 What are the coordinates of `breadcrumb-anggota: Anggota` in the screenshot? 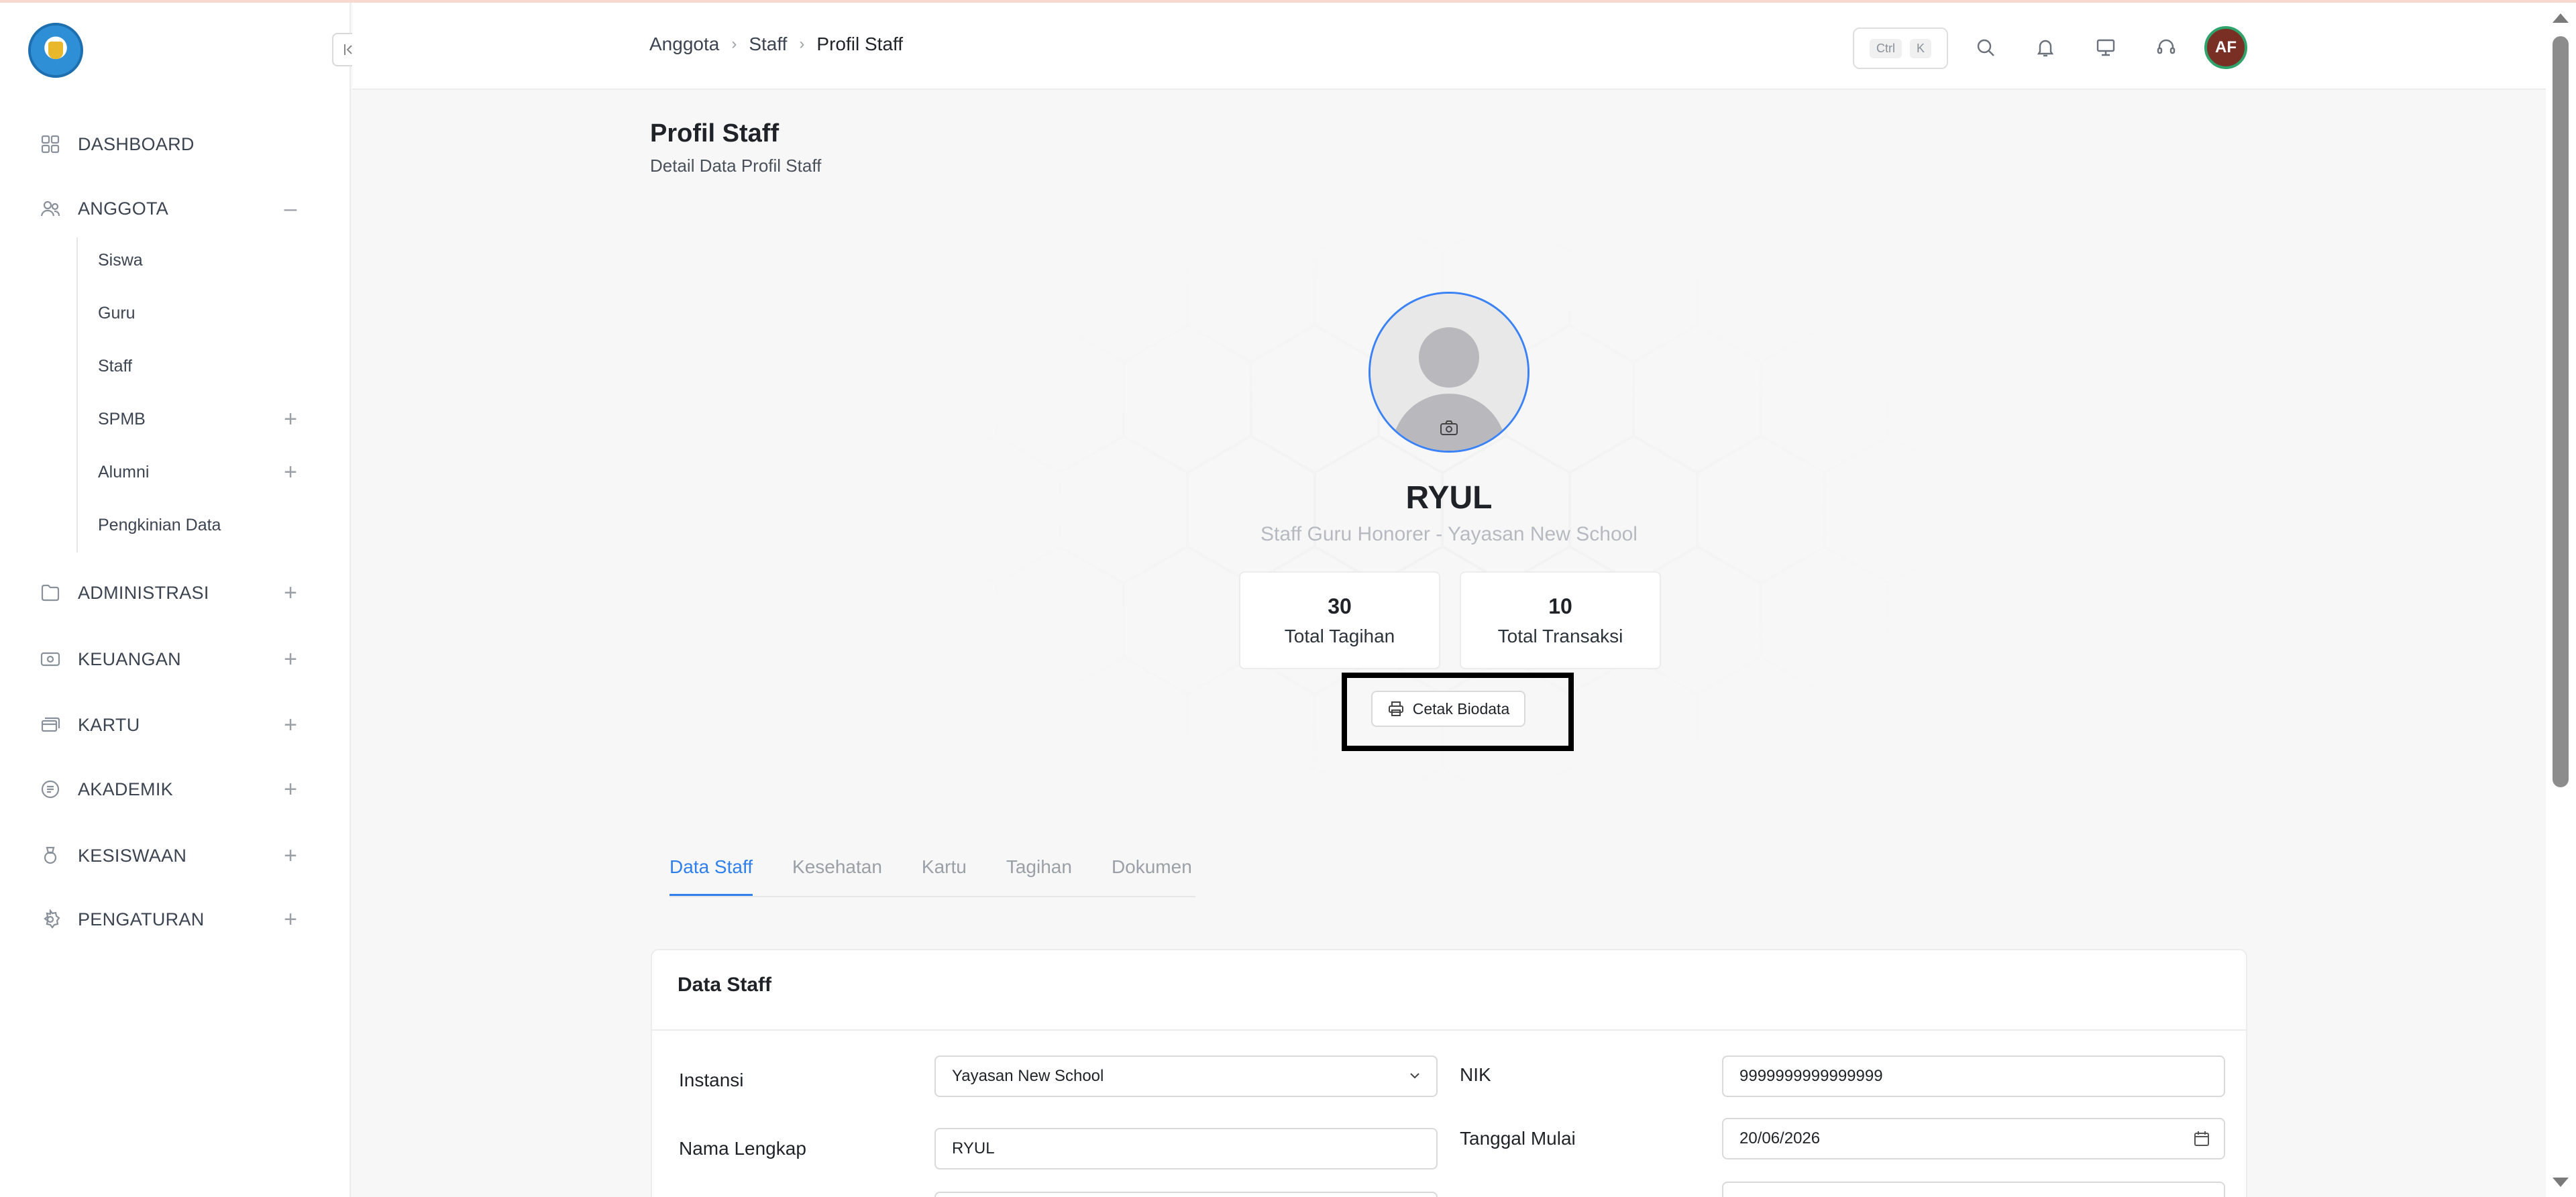 It's located at (684, 44).